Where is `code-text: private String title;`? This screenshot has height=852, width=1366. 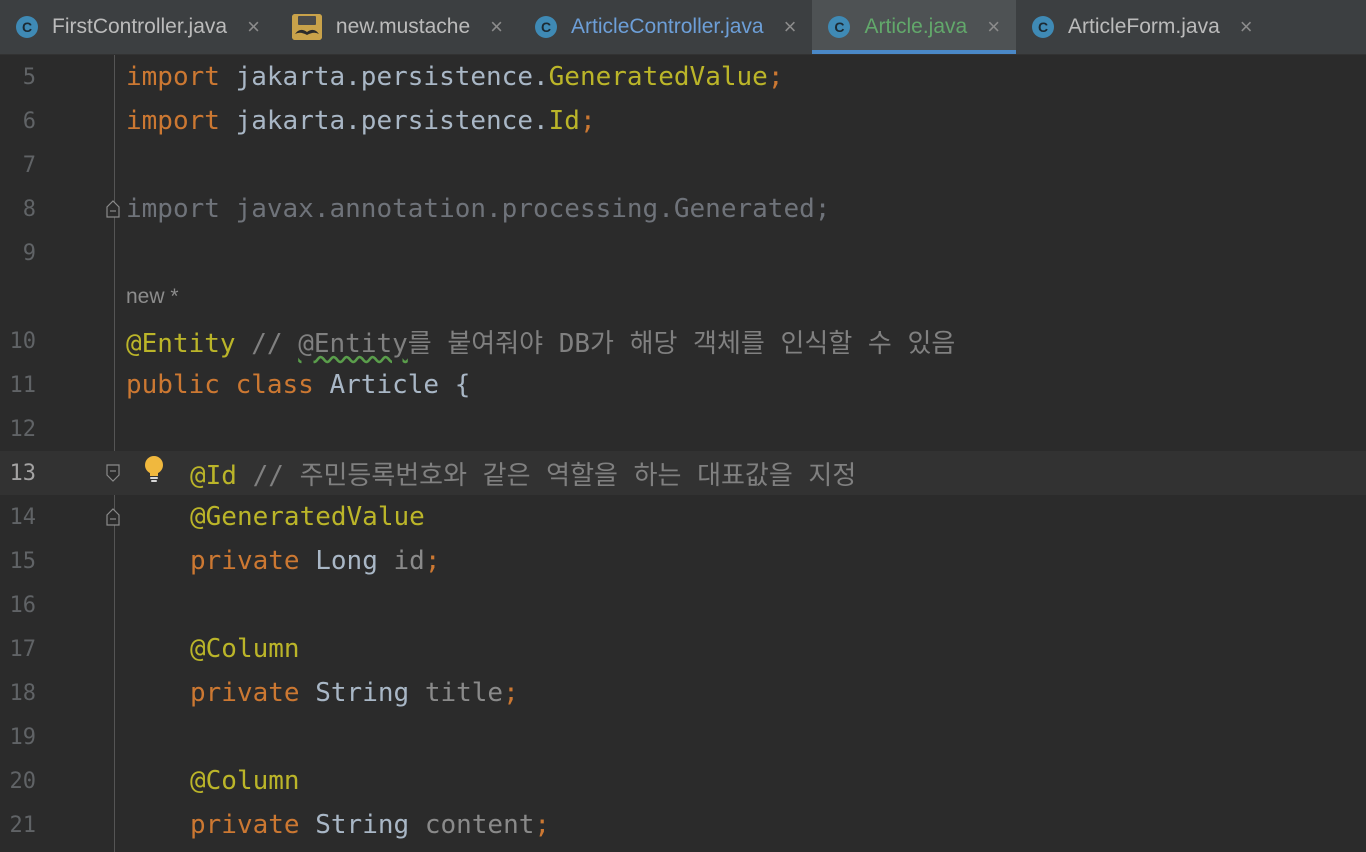 code-text: private String title; is located at coordinates (354, 693).